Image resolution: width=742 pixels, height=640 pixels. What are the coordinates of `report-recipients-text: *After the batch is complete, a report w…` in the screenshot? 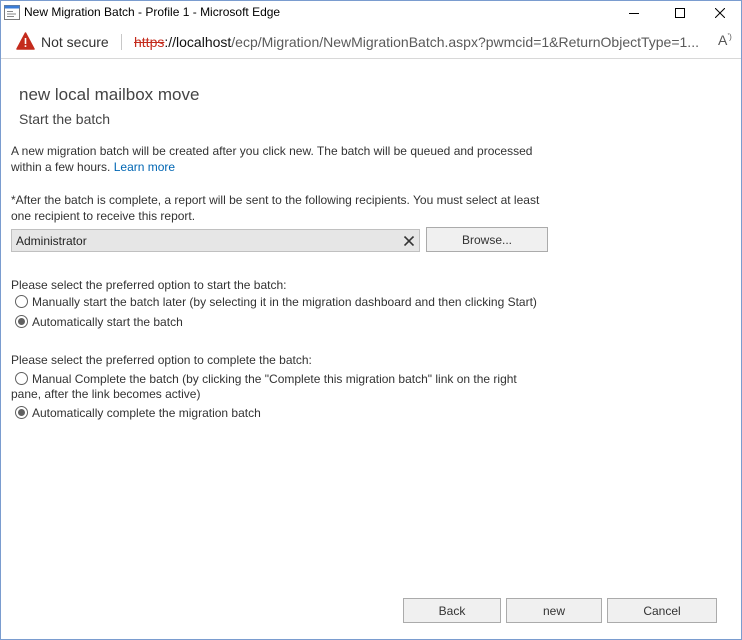 It's located at (275, 208).